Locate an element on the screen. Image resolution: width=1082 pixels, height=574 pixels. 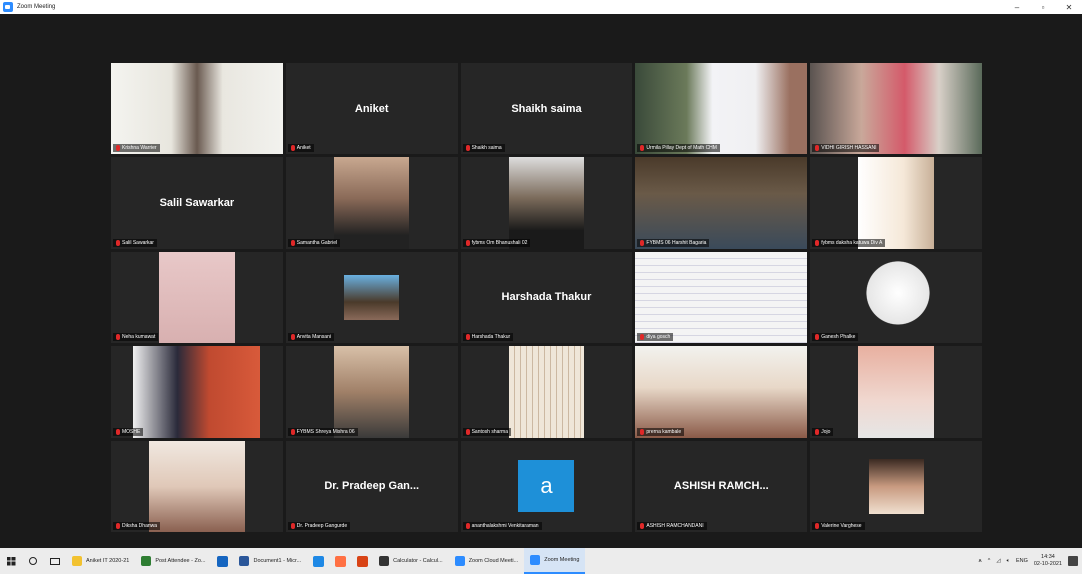
participant-tile: fybms daksha katuwa Div A is located at coordinates (896, 203).